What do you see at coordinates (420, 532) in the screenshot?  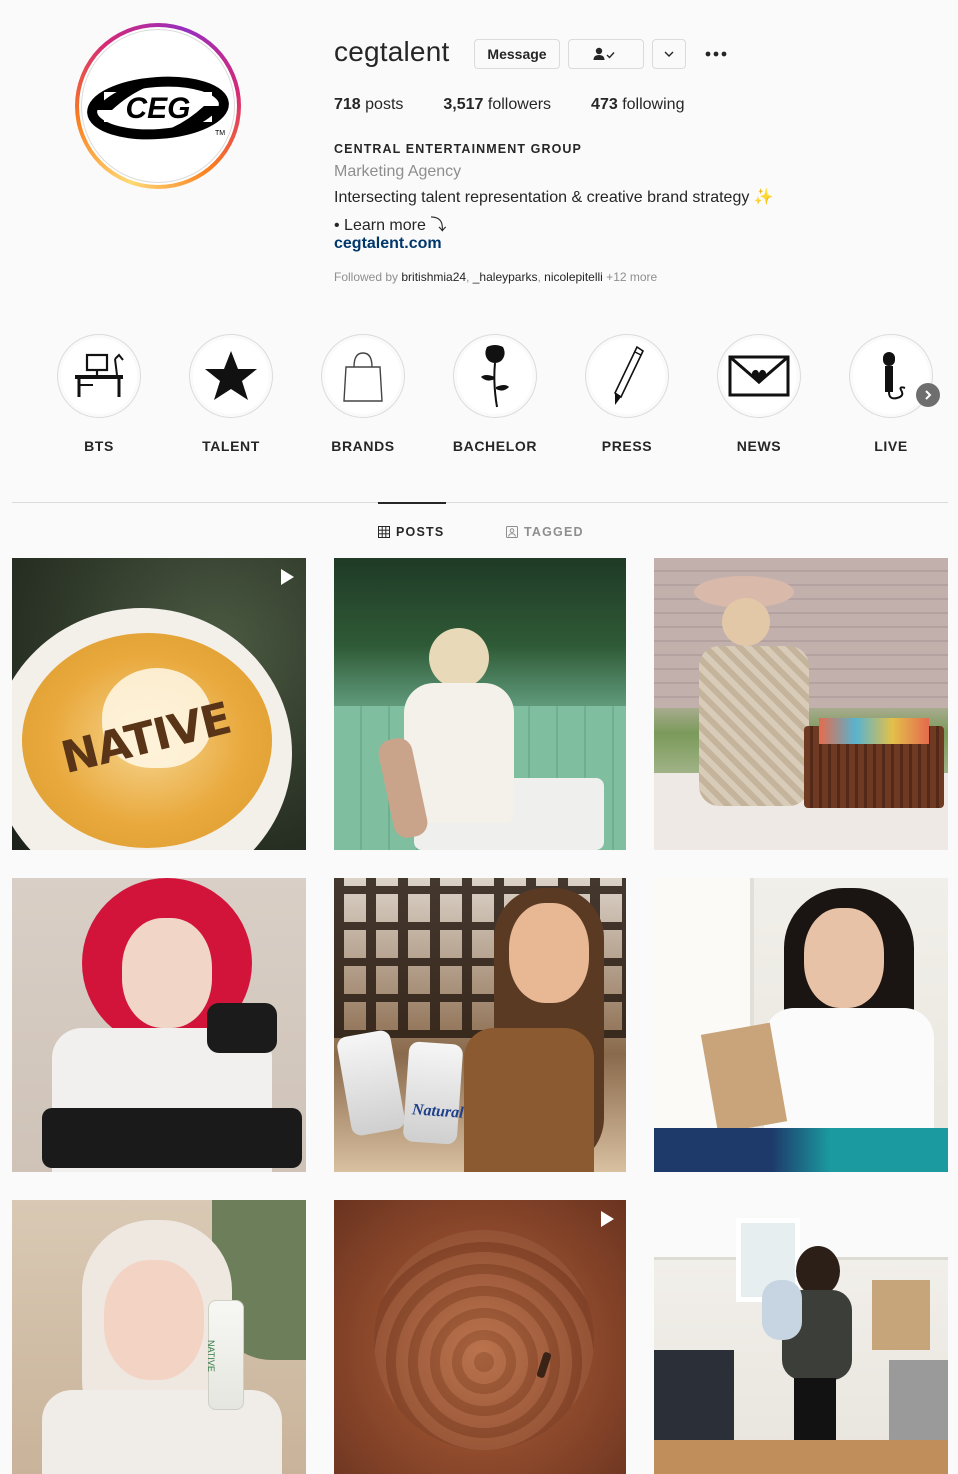 I see `tab-posts-label: POSTS` at bounding box center [420, 532].